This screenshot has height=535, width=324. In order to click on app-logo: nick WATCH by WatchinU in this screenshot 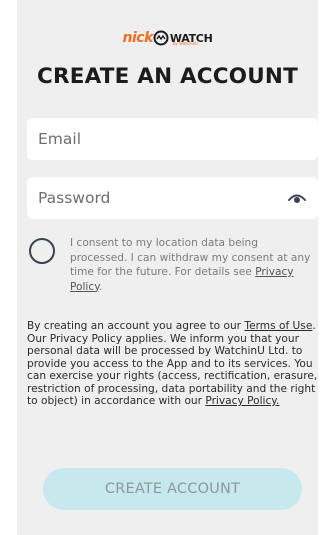, I will do `click(167, 38)`.